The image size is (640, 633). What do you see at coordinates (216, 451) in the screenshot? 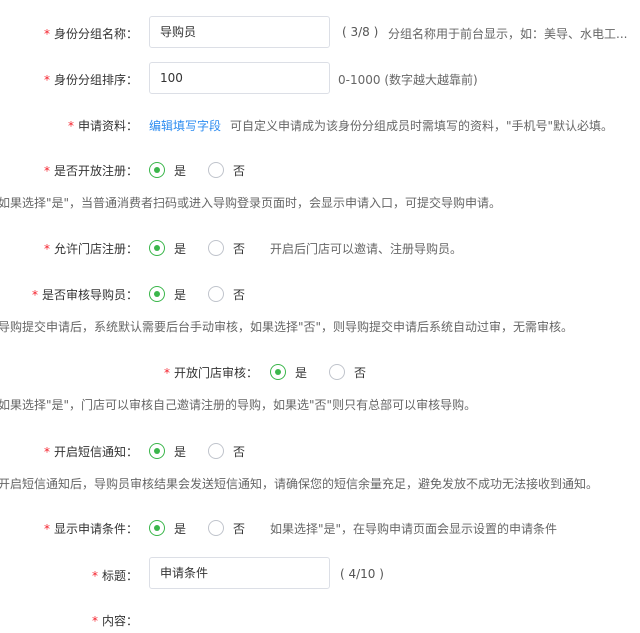
I see `sms-notify-no-radio` at bounding box center [216, 451].